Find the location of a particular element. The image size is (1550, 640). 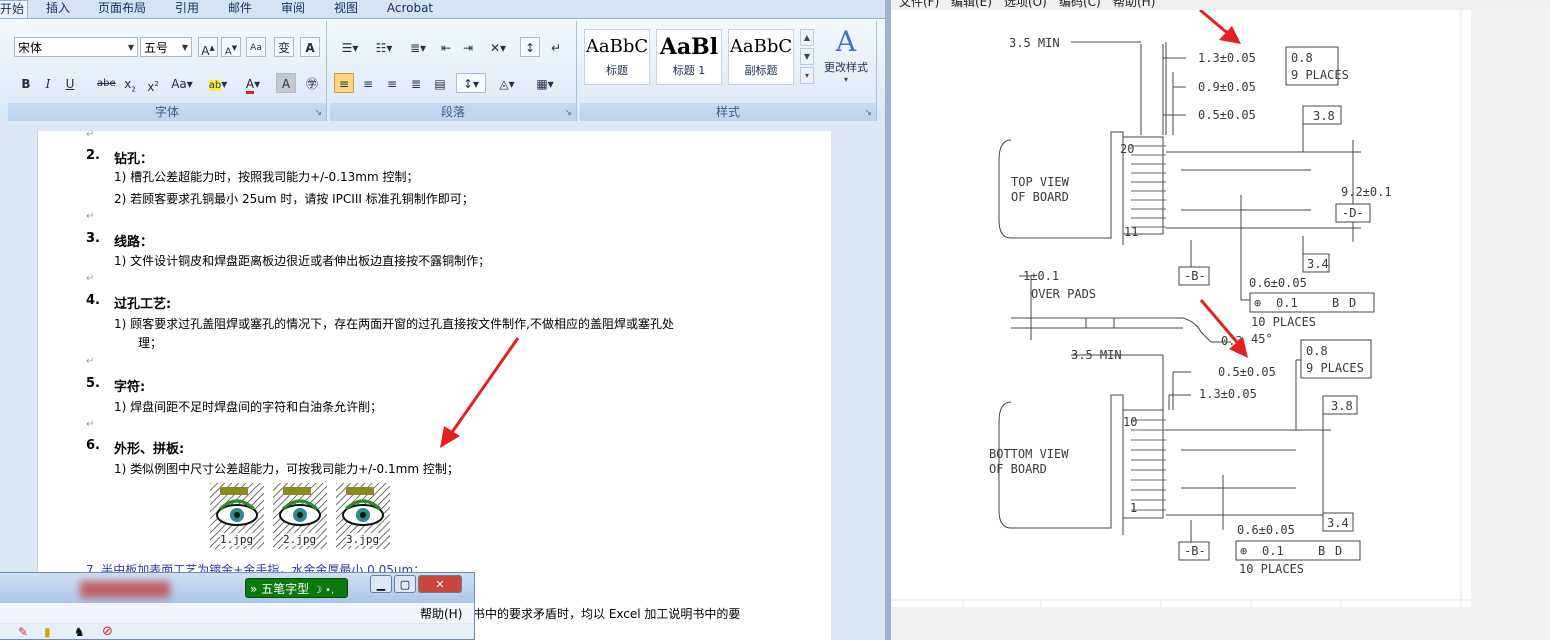

dim-side-thick: 1±0.1 is located at coordinates (1041, 276).